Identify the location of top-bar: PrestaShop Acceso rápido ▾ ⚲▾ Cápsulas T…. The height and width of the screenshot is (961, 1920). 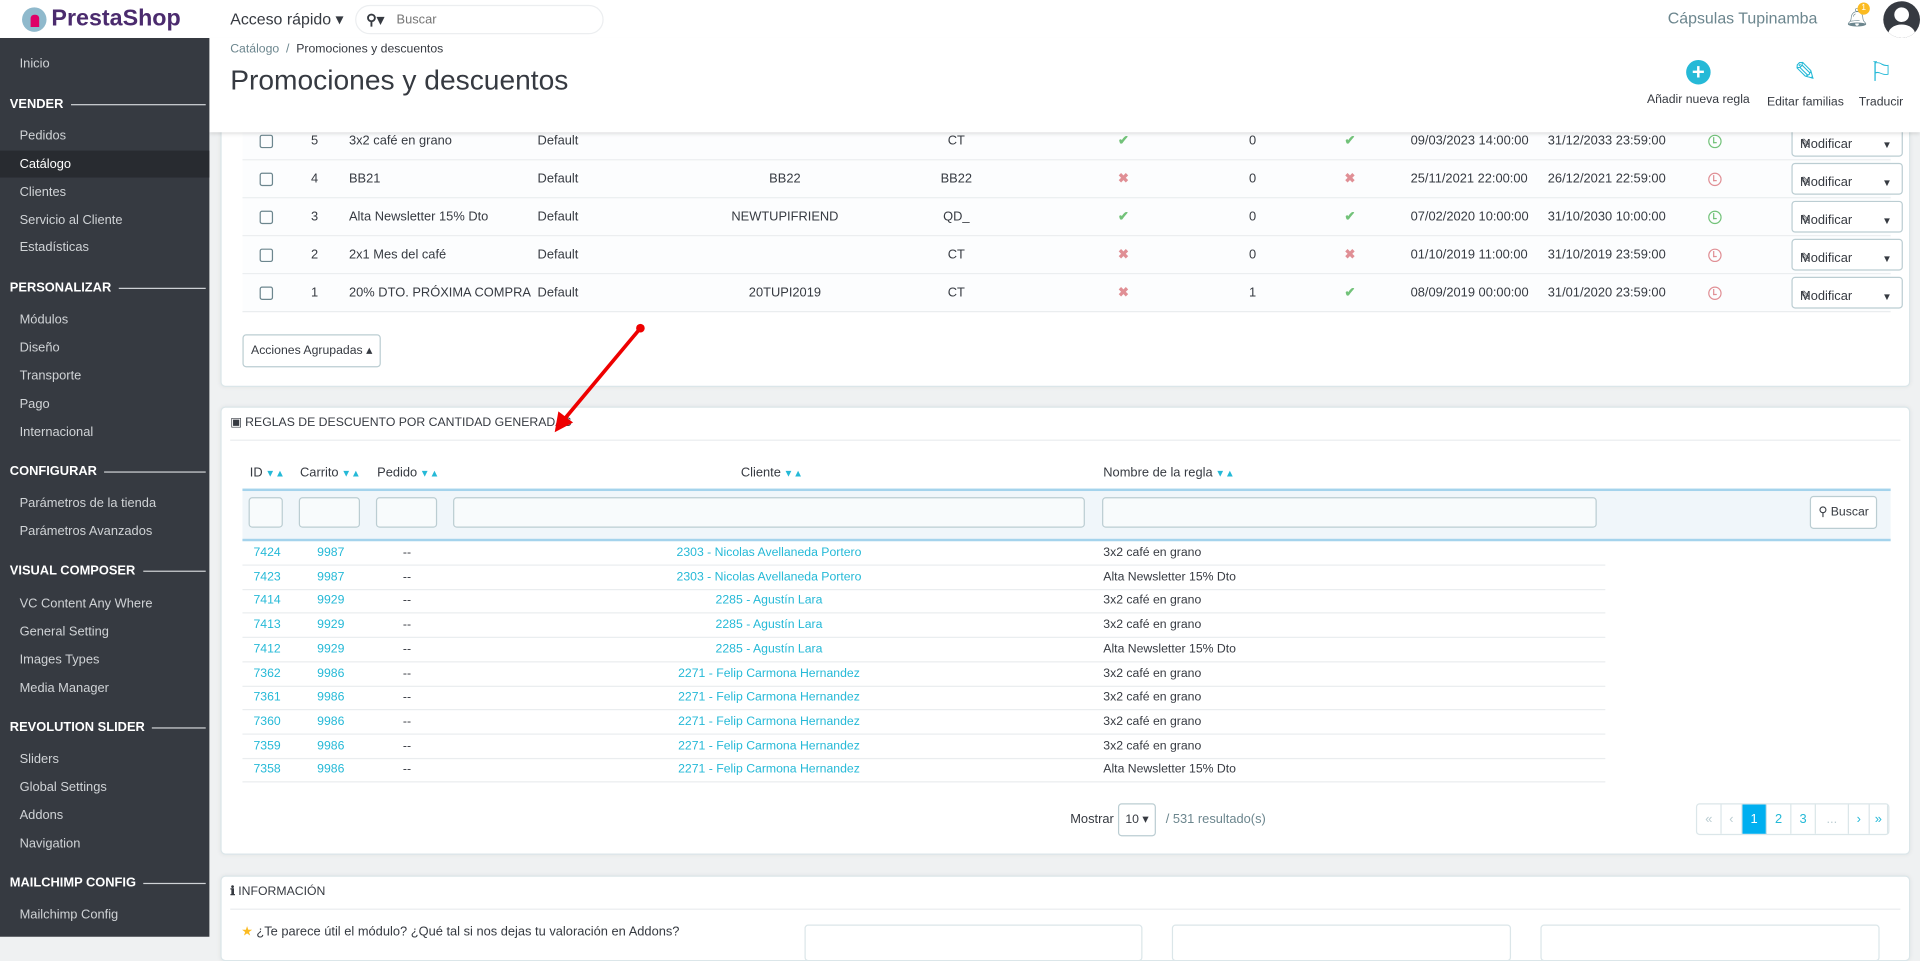
(960, 19).